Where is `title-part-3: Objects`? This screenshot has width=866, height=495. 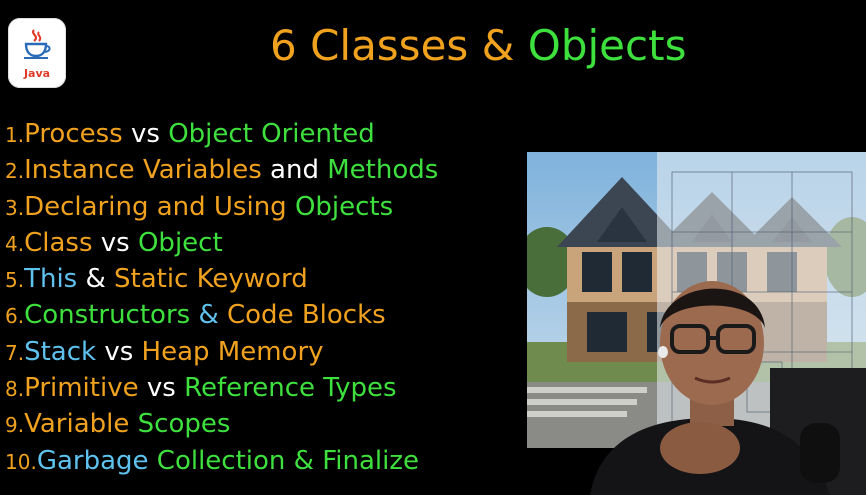
title-part-3: Objects is located at coordinates (607, 45).